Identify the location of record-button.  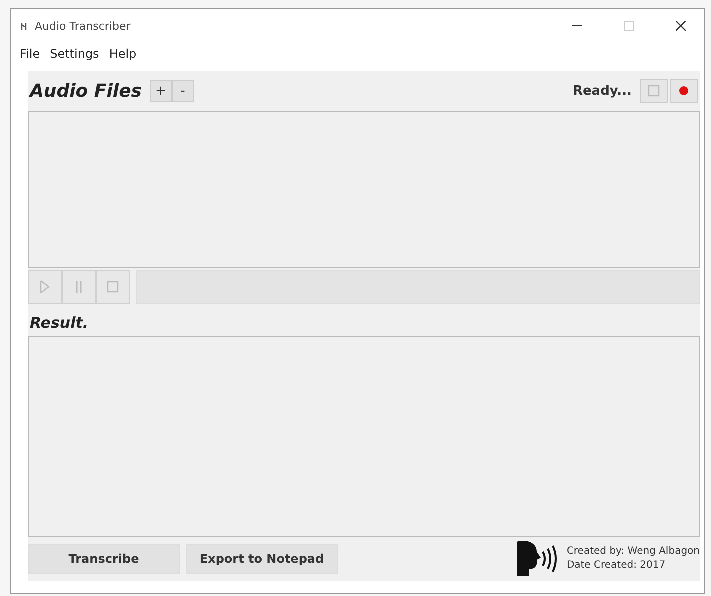
(684, 91).